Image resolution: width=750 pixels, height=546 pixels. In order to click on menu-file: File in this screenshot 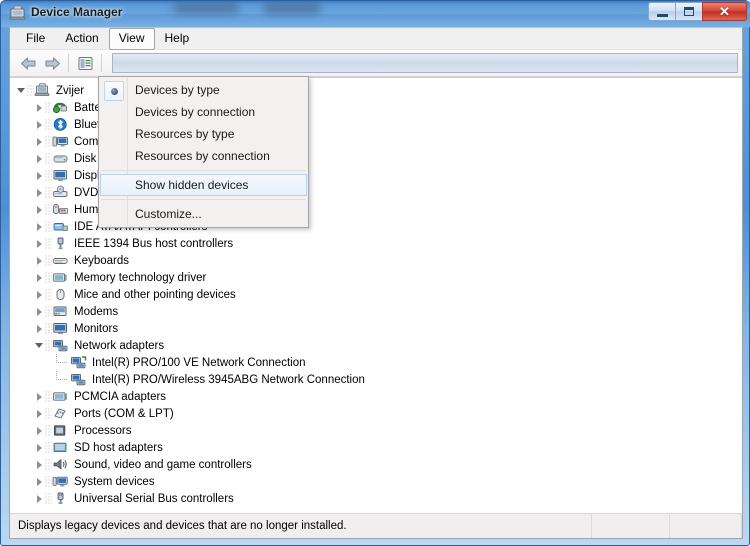, I will do `click(35, 39)`.